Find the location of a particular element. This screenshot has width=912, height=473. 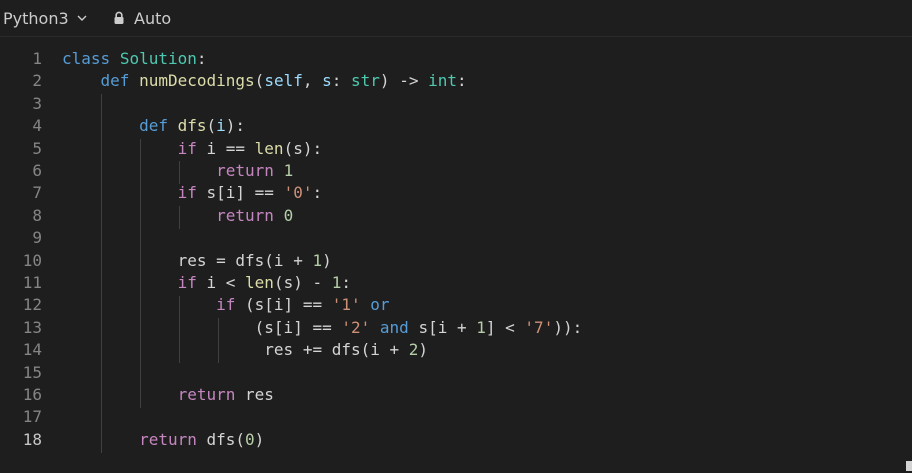

code-token: int is located at coordinates (442, 81).